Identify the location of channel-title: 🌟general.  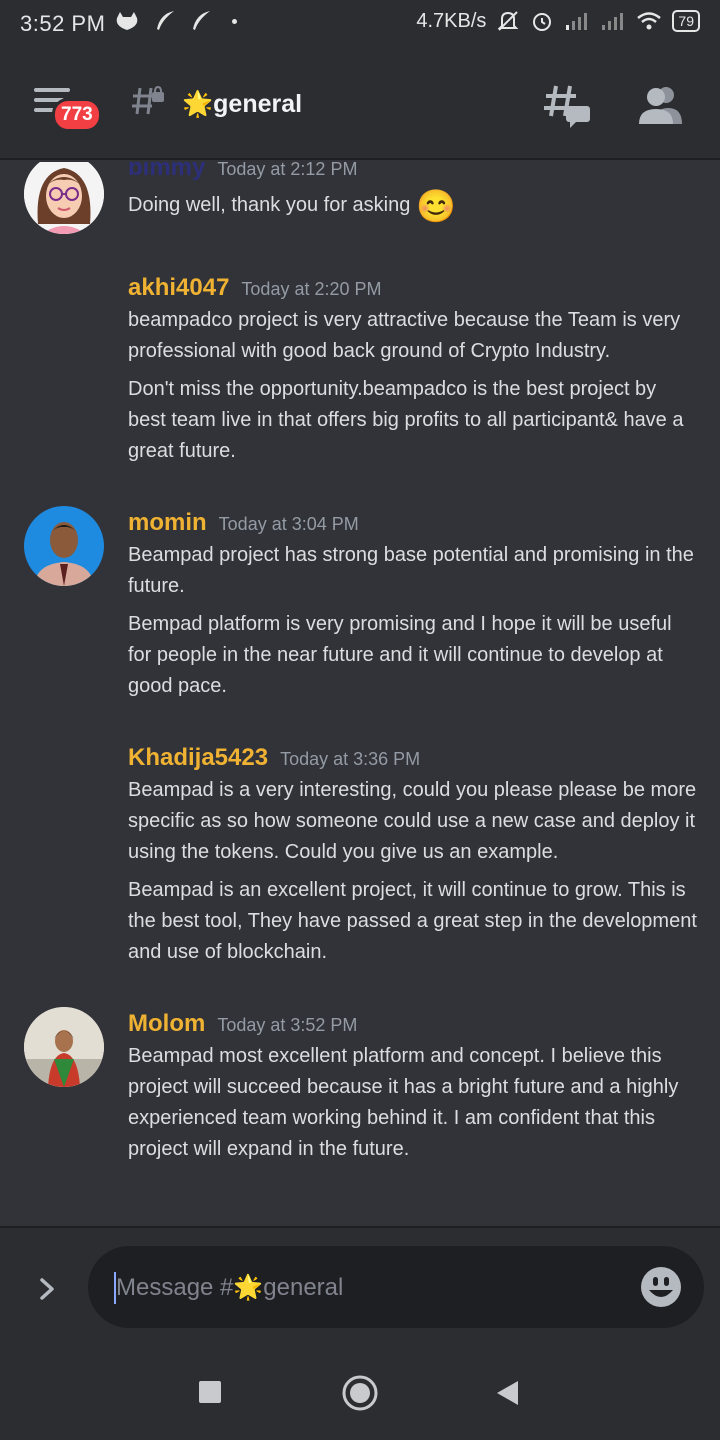
(242, 104).